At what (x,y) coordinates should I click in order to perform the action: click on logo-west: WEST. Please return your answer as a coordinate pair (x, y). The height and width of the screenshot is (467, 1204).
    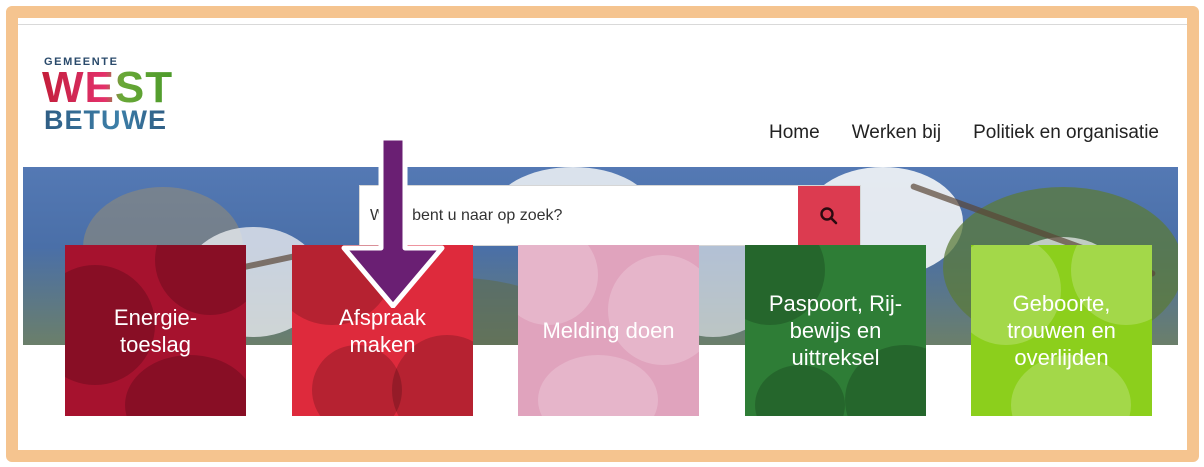
    Looking at the image, I should click on (108, 87).